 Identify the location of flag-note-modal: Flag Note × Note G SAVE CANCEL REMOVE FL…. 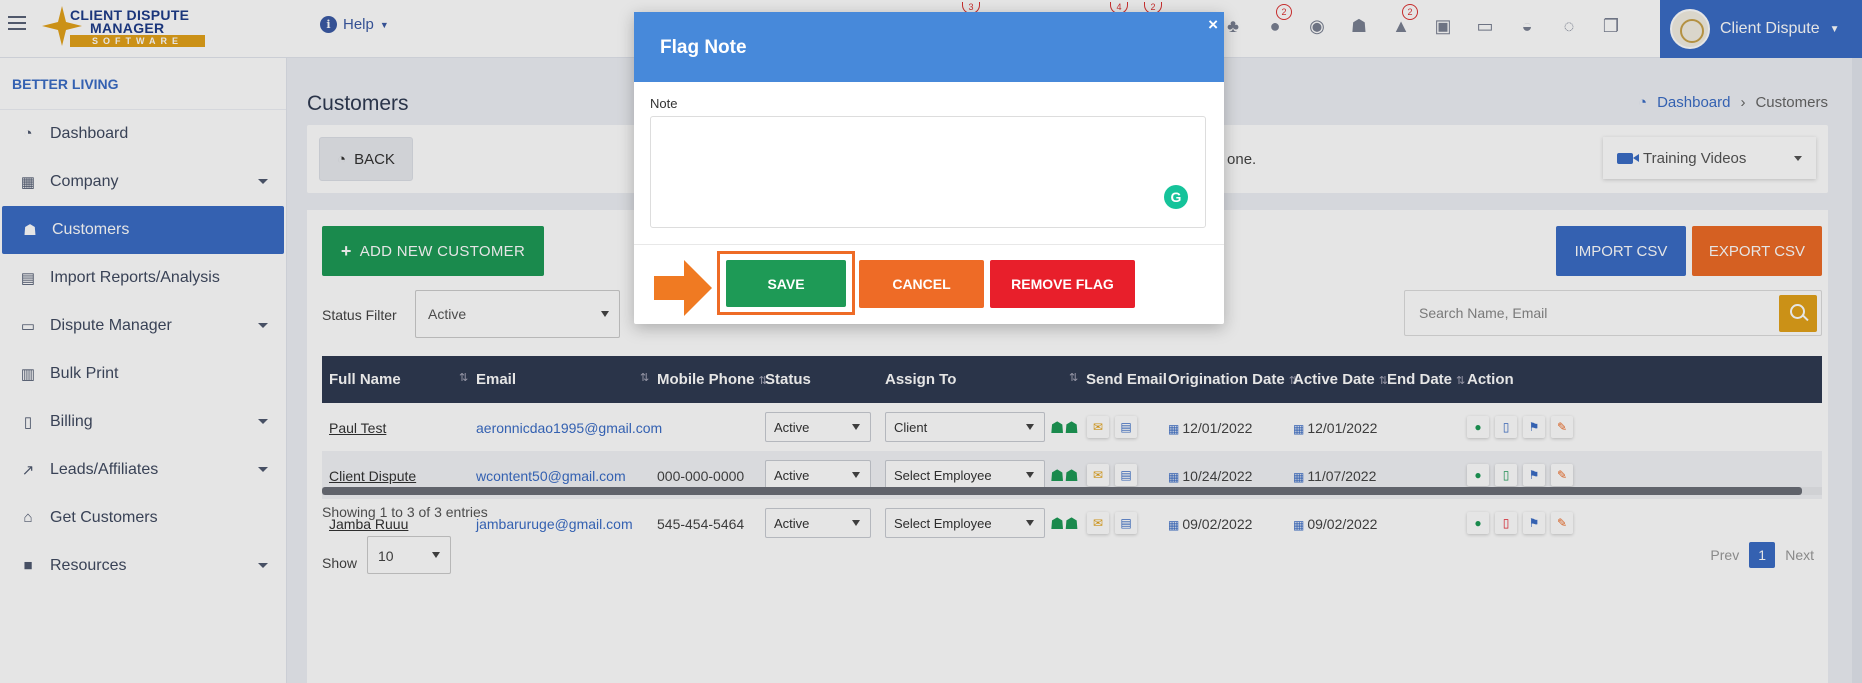
(929, 168).